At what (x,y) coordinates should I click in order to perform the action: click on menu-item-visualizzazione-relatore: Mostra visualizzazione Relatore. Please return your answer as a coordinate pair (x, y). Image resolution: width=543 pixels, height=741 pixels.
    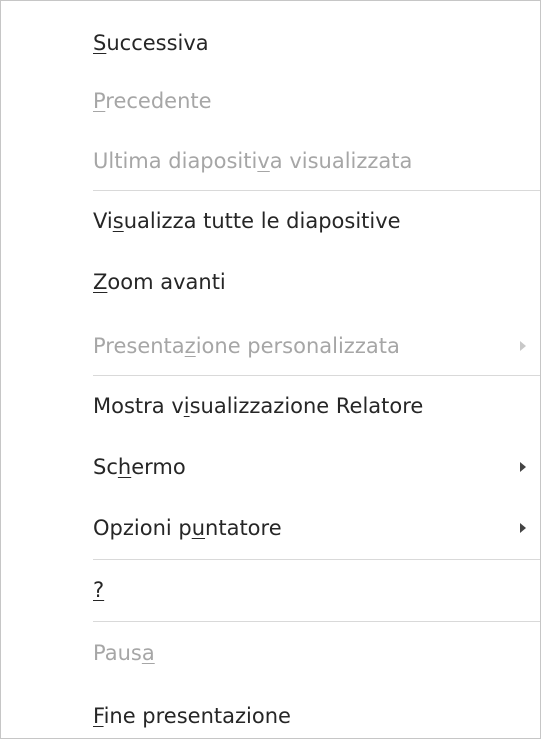
    Looking at the image, I should click on (316, 406).